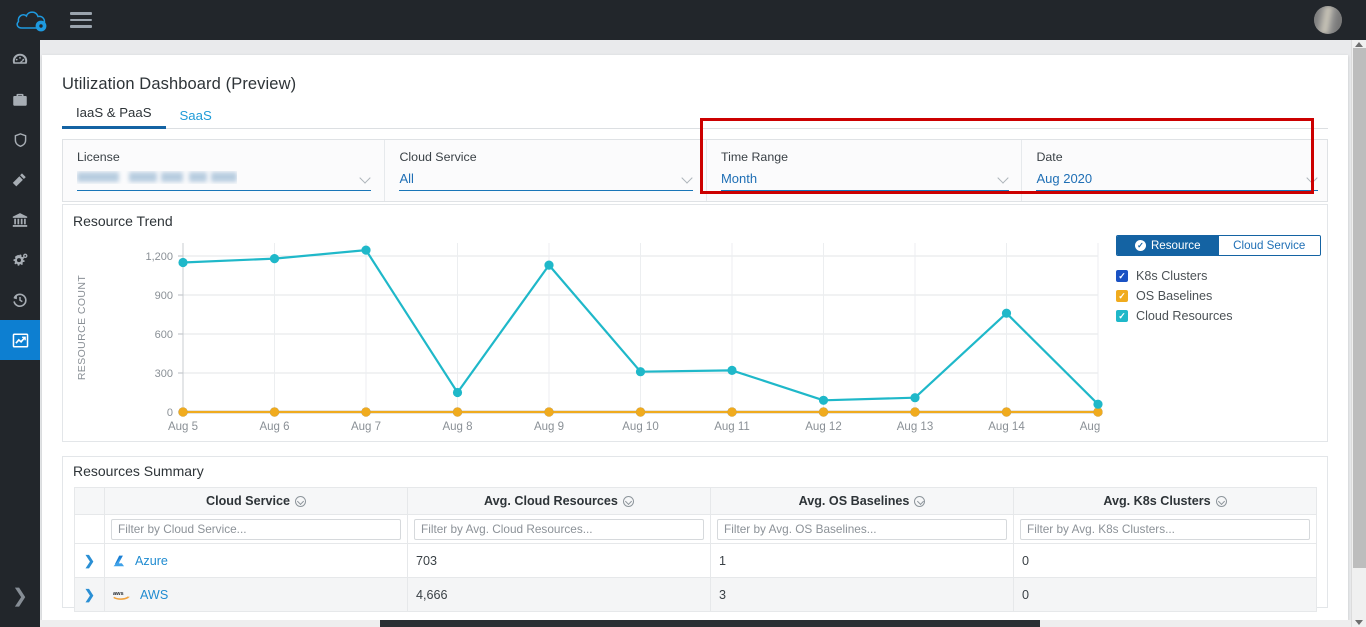 The width and height of the screenshot is (1366, 627). I want to click on tab-iaas-paas: IaaS & PaaS, so click(114, 117).